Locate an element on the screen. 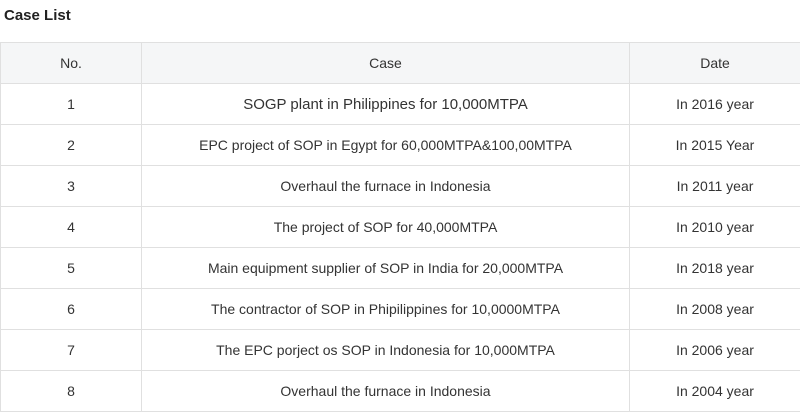 The width and height of the screenshot is (800, 415). header-row: No. Case Date is located at coordinates (400, 63).